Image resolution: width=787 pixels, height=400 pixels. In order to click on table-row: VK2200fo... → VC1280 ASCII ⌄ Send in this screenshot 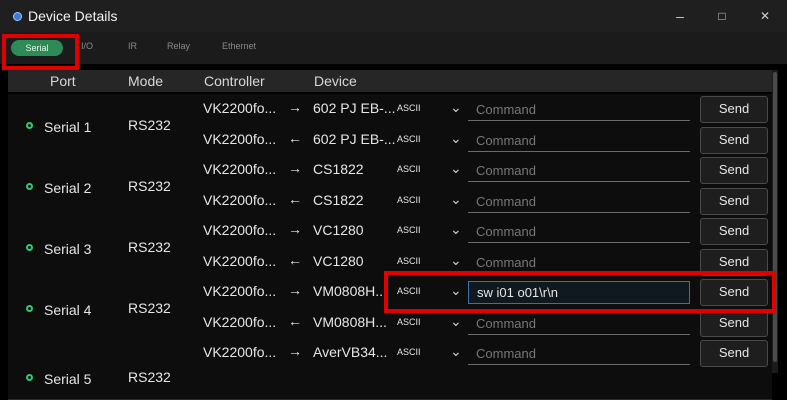, I will do `click(487, 231)`.